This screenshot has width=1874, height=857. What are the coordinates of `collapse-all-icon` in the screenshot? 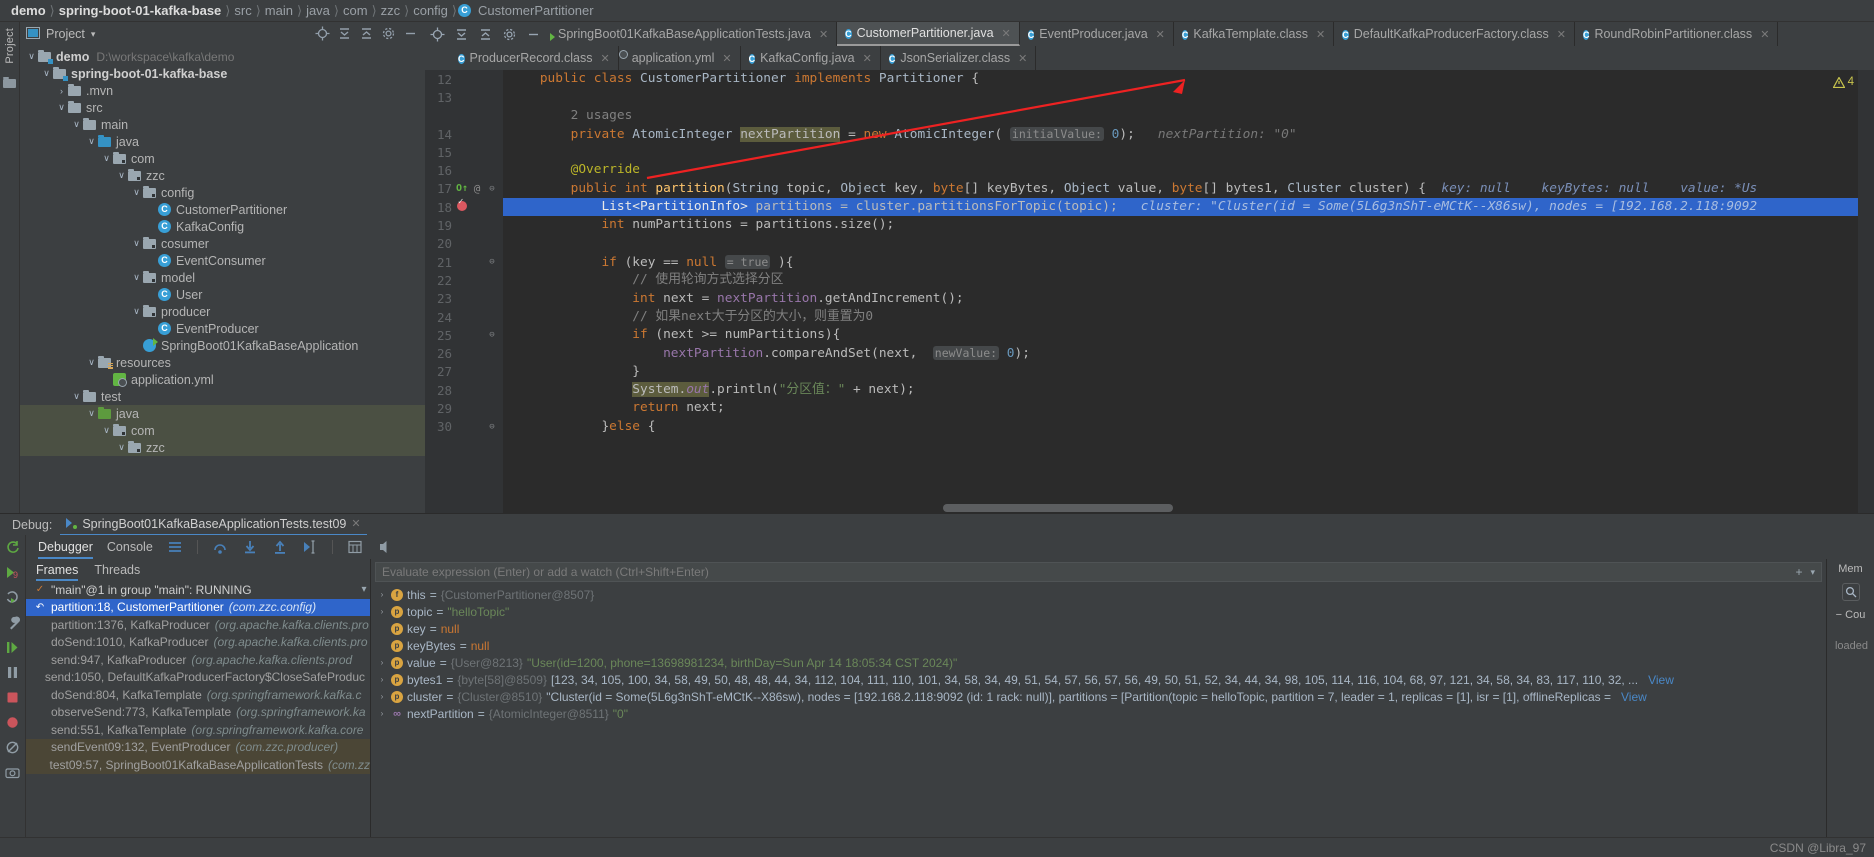 It's located at (461, 34).